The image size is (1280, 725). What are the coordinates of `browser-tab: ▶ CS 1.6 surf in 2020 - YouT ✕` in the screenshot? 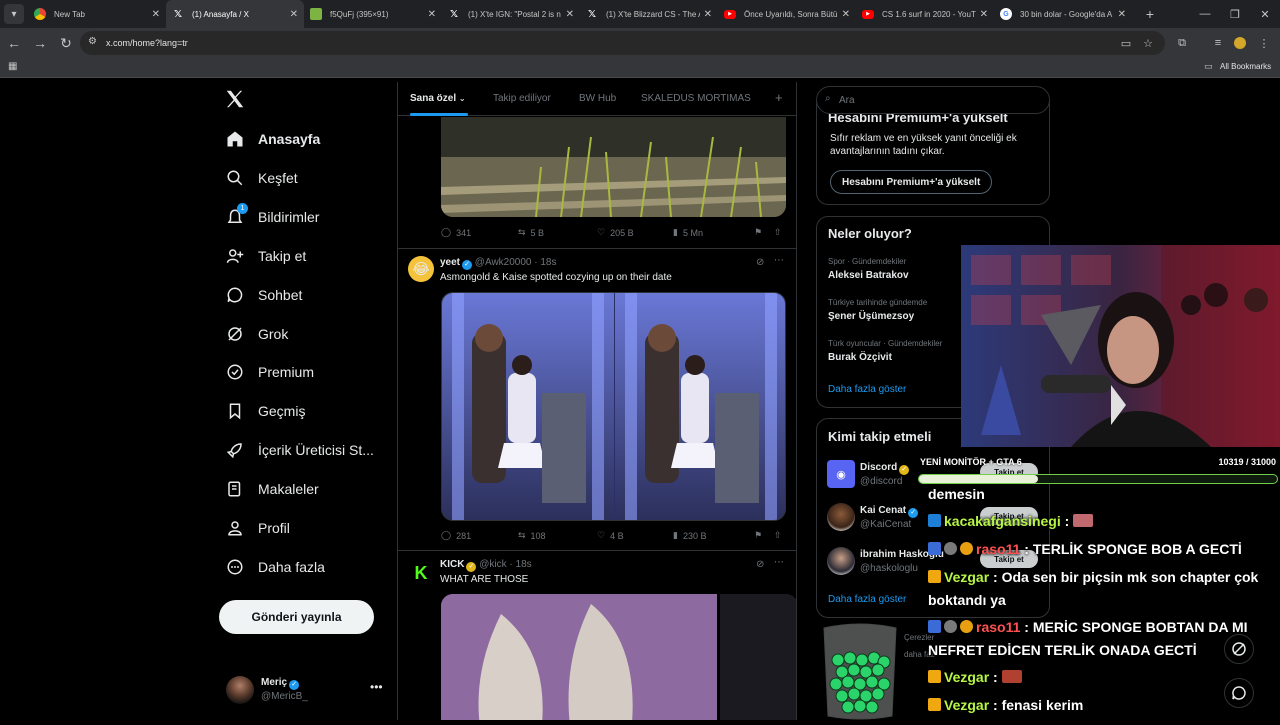 It's located at (925, 14).